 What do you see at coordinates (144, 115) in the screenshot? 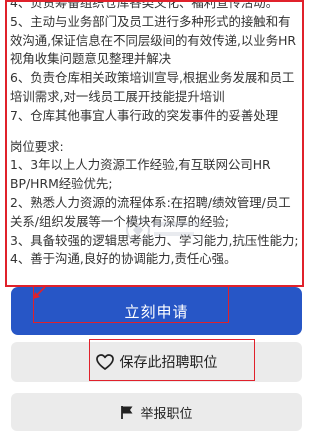
I see `description-line: 7、仓库其他事宜人事行政的突发事件的妥善处理` at bounding box center [144, 115].